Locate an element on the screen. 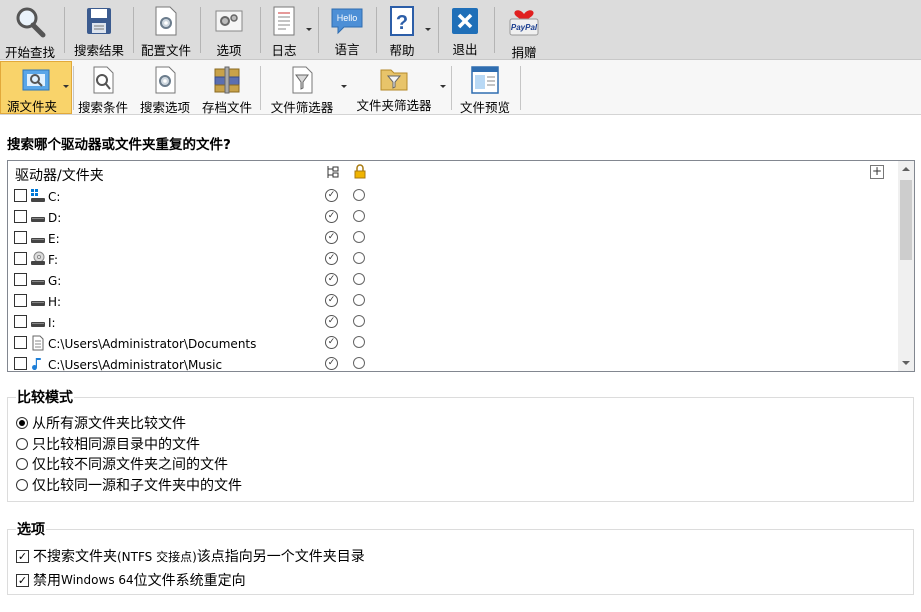 The width and height of the screenshot is (921, 612). source-folder-icon is located at coordinates (36, 80).